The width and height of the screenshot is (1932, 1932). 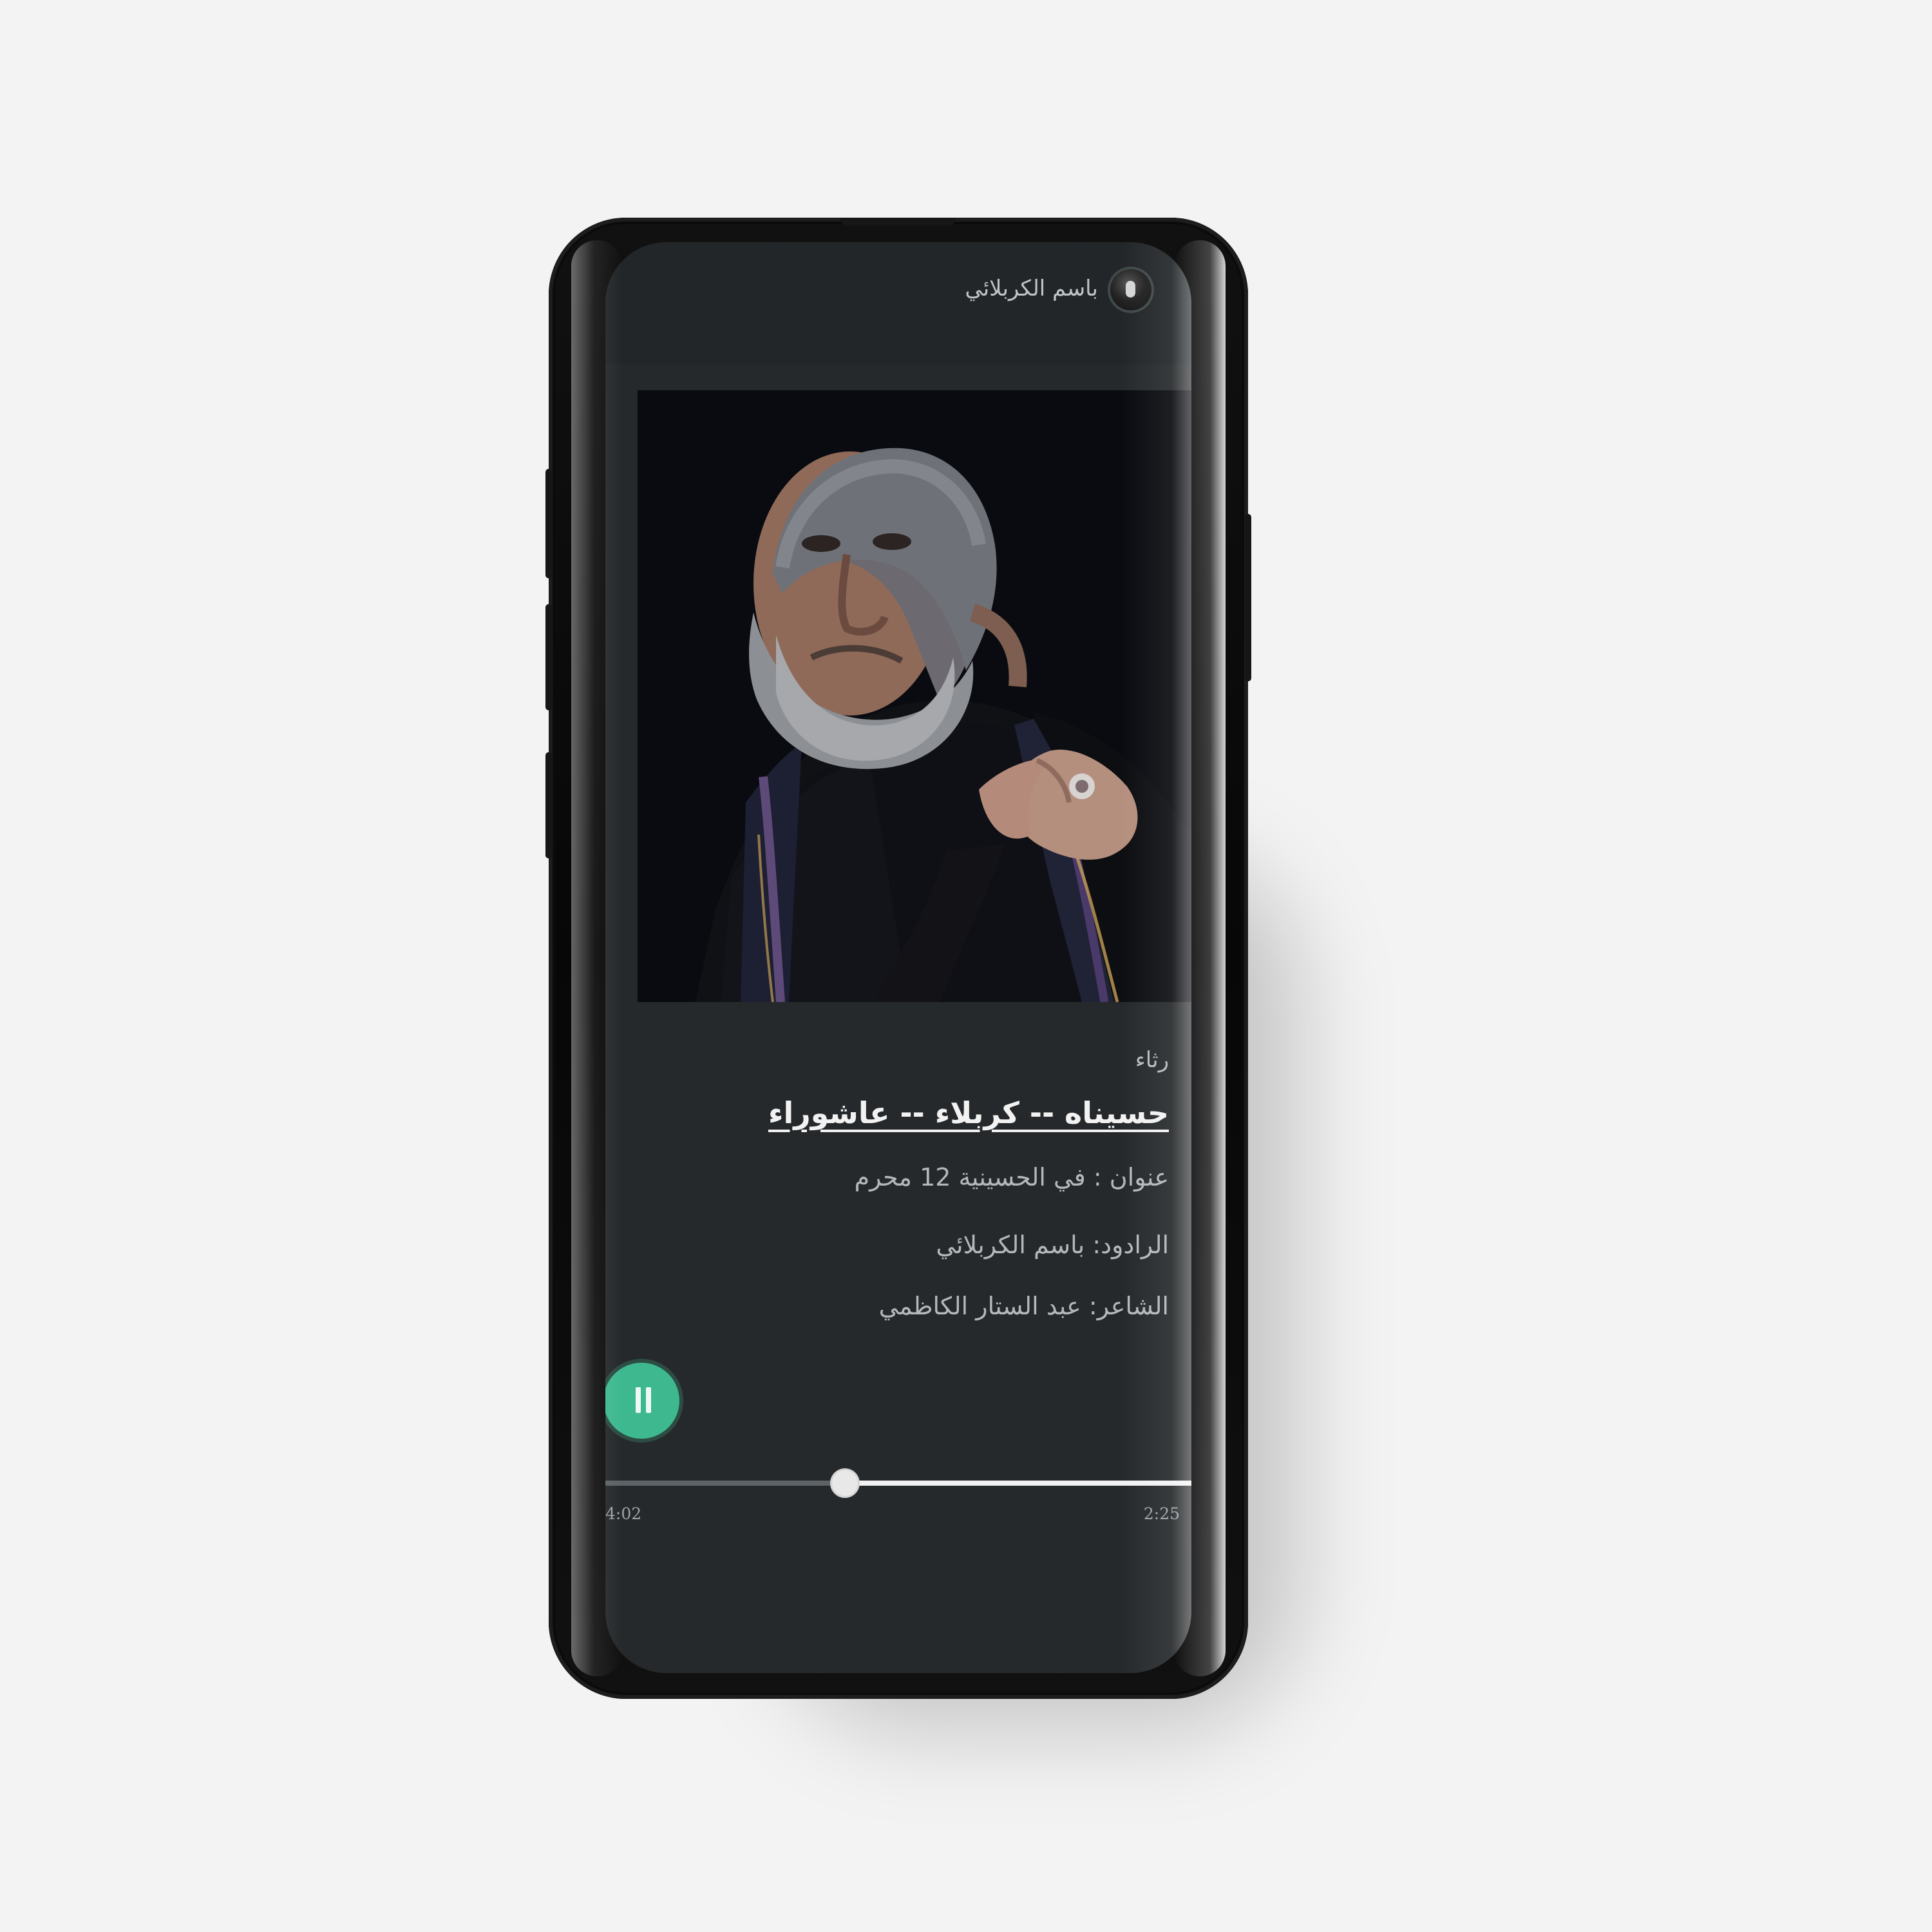 I want to click on pause-button, so click(x=642, y=1401).